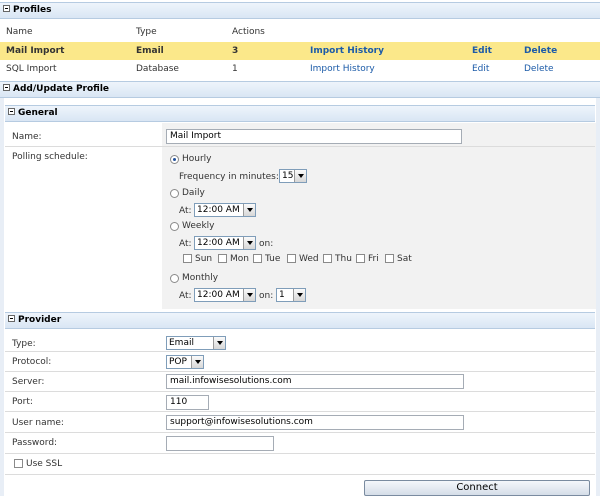 The height and width of the screenshot is (502, 600). I want to click on daily-time-select: 12:00 AM, so click(225, 210).